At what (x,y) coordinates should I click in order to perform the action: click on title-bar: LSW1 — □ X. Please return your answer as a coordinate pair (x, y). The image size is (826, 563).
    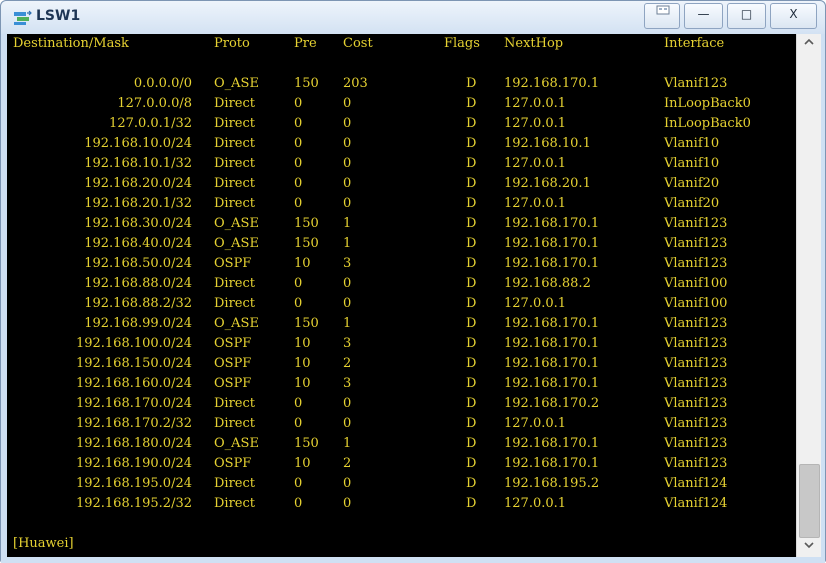
    Looking at the image, I should click on (413, 17).